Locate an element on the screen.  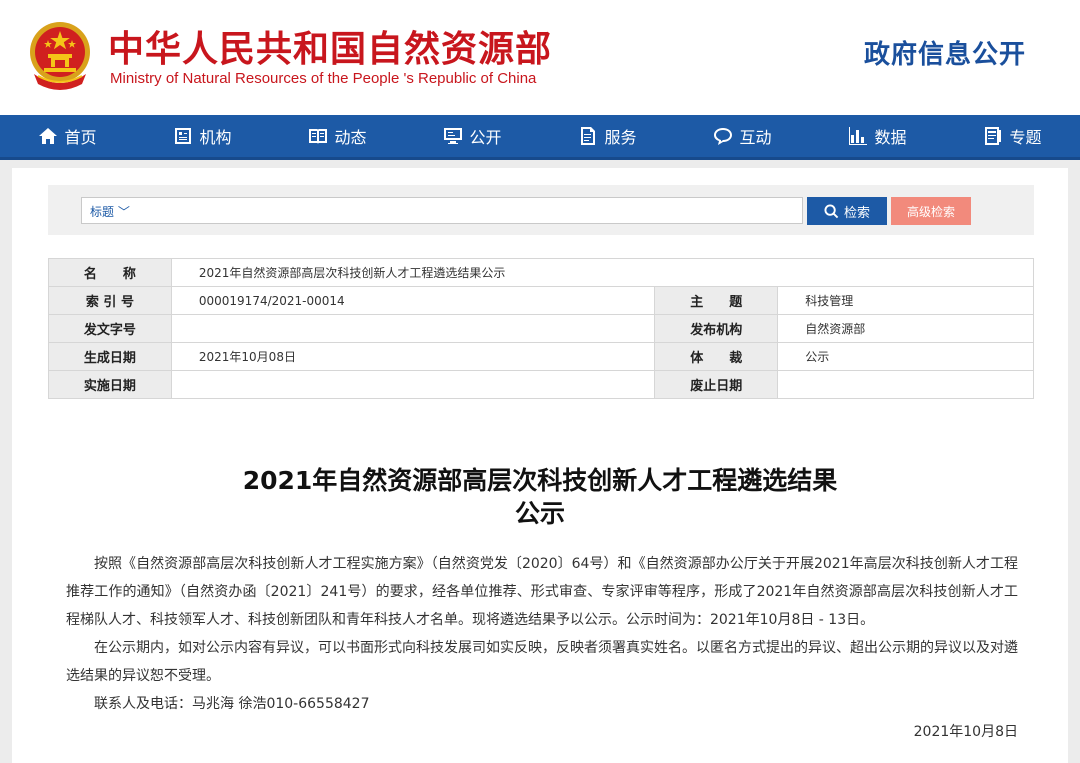
search-input is located at coordinates (463, 210).